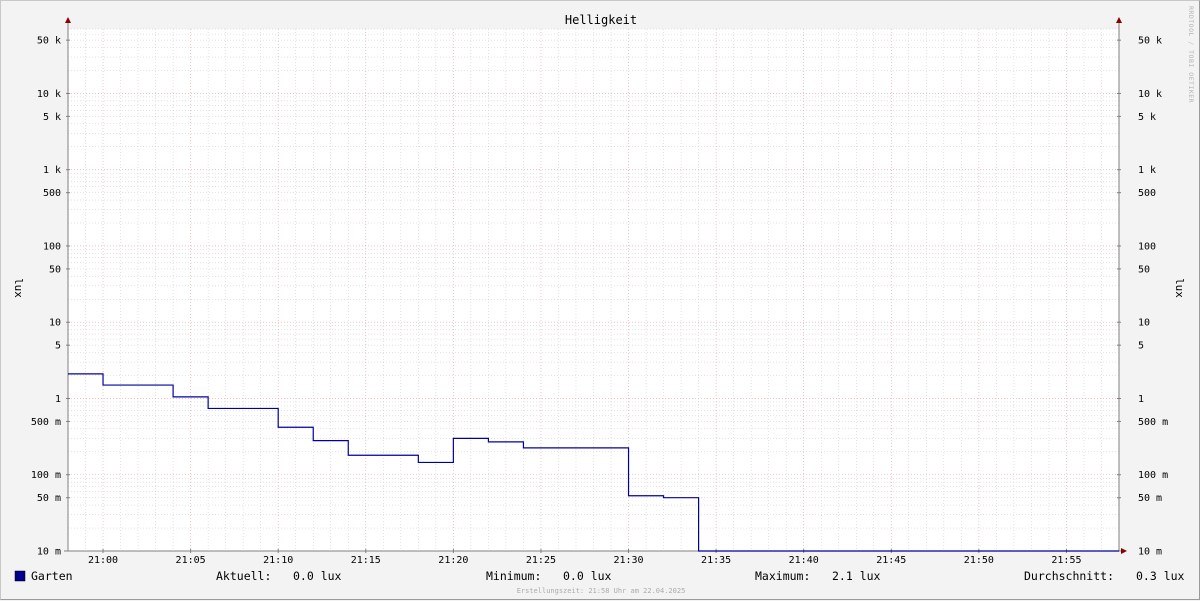 The height and width of the screenshot is (601, 1200). What do you see at coordinates (601, 20) in the screenshot?
I see `chart-title: Helligkeit` at bounding box center [601, 20].